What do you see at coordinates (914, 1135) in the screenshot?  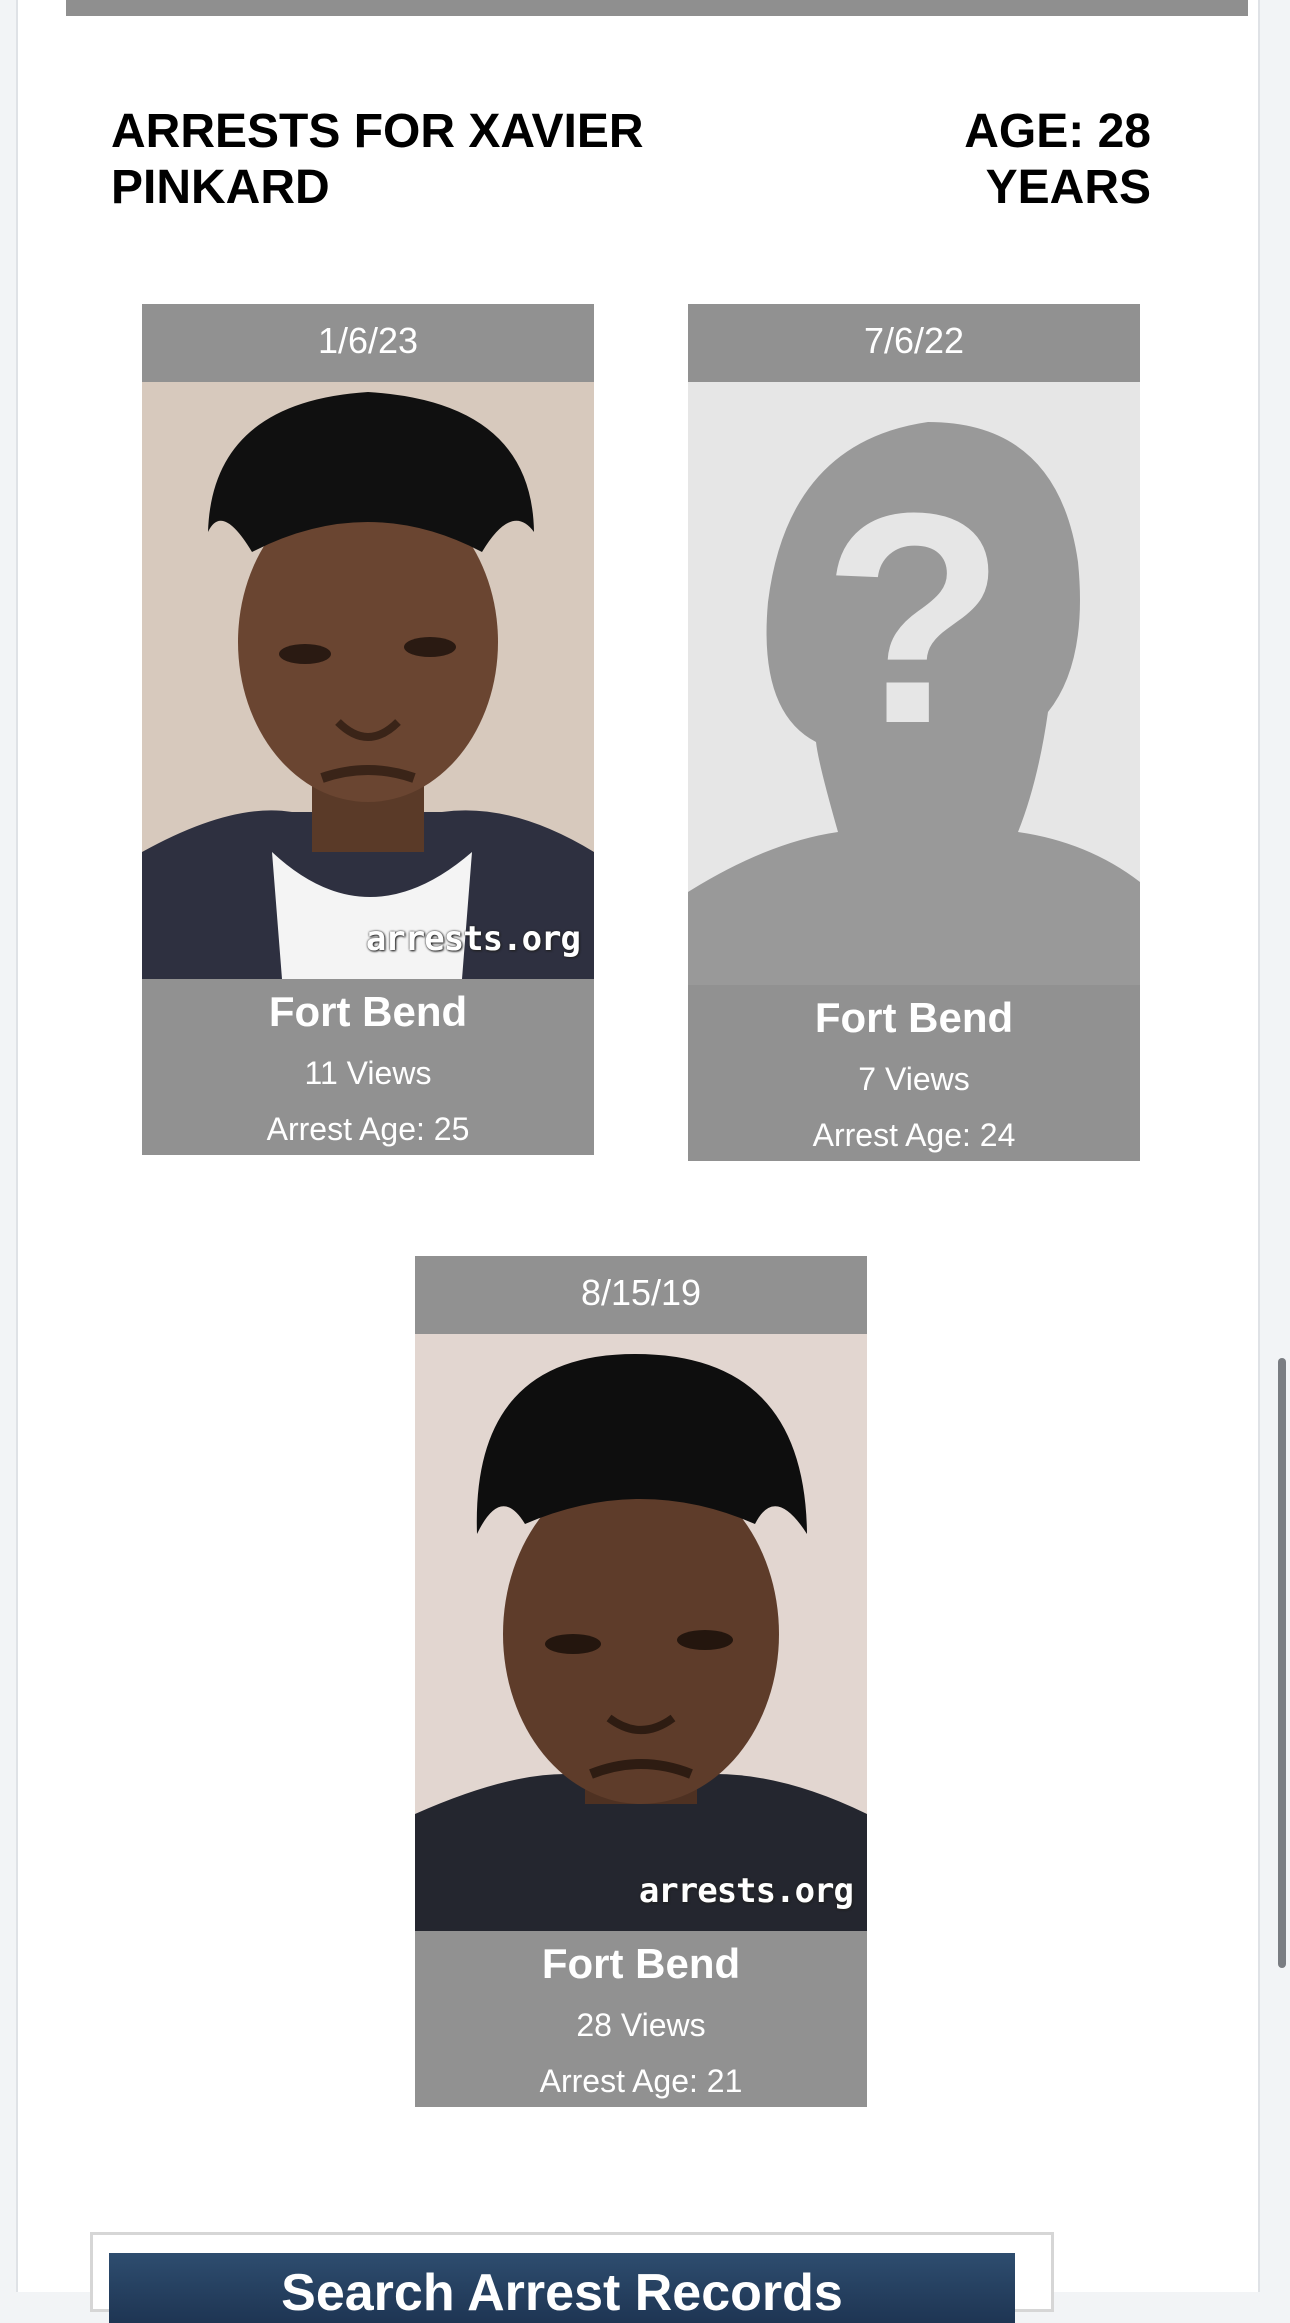 I see `arrest-age: Arrest Age: 24` at bounding box center [914, 1135].